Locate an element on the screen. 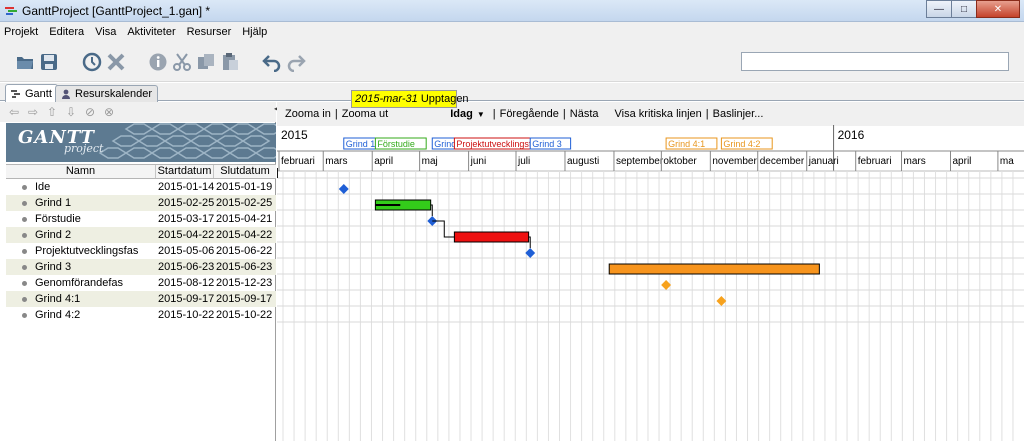  table-row: Grind 3 2015-06-23 2015-06-23 is located at coordinates (141, 267).